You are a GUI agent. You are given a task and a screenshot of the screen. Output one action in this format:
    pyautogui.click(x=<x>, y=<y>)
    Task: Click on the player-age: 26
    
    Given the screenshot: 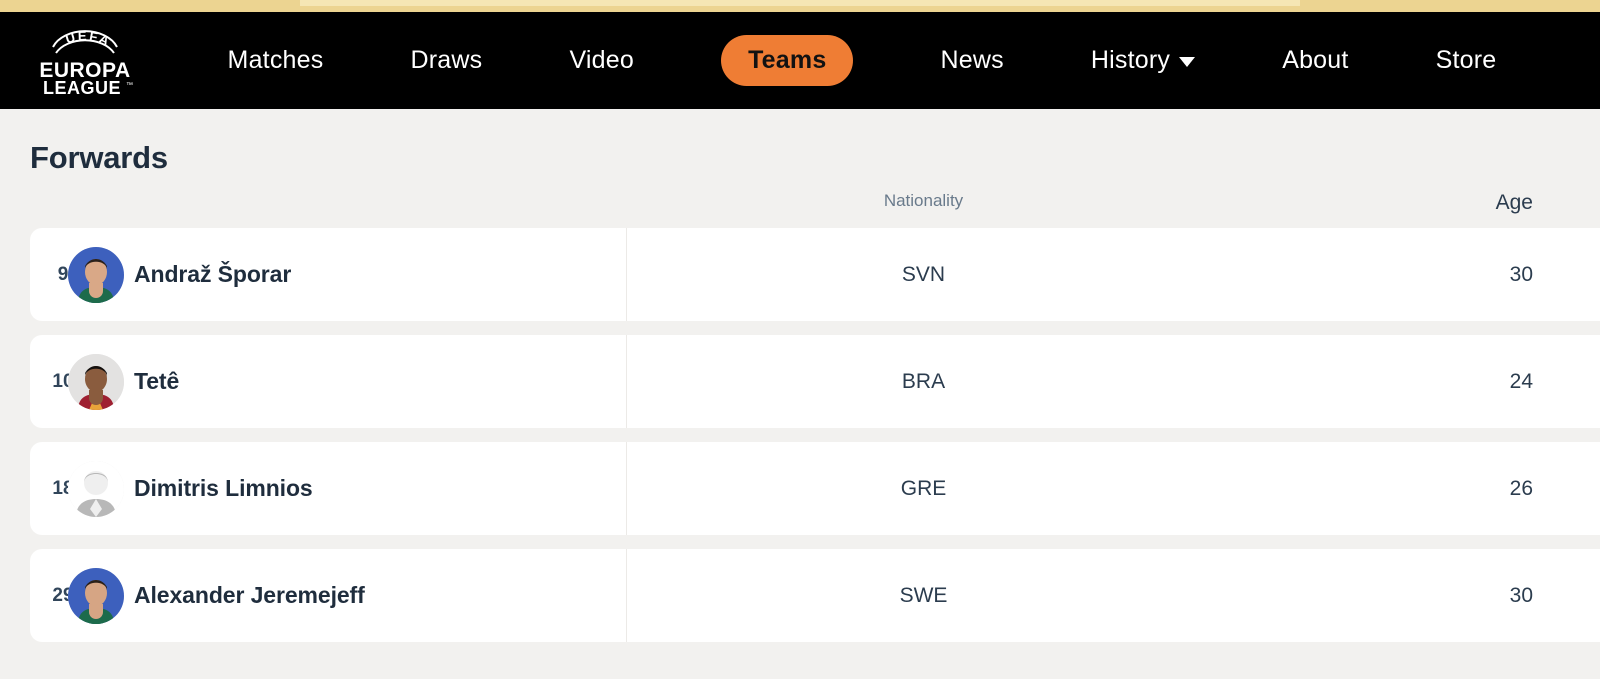 What is the action you would take?
    pyautogui.click(x=1521, y=488)
    